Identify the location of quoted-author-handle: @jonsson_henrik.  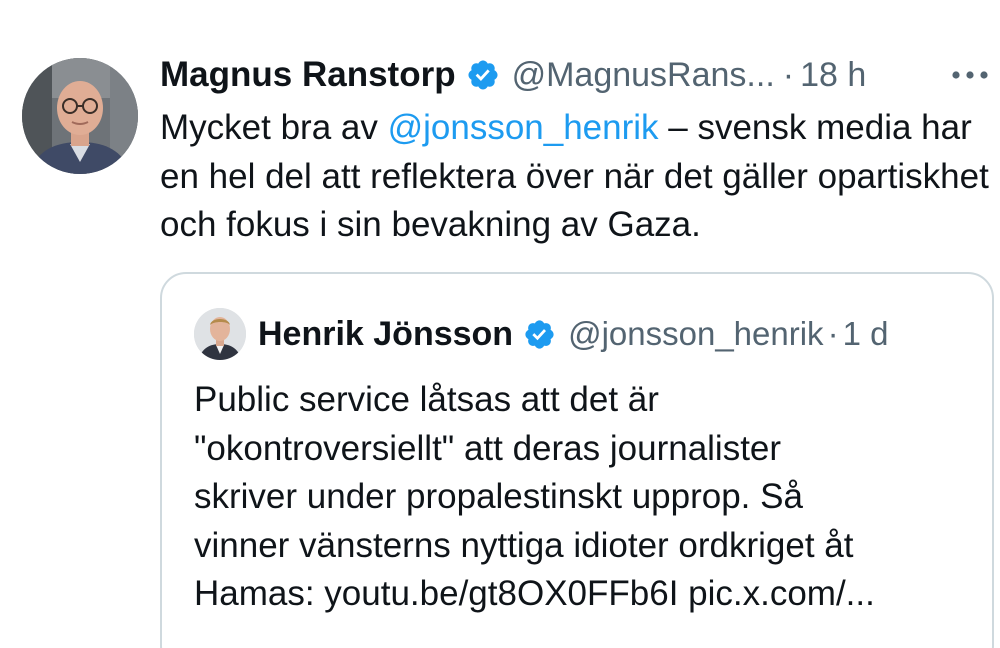
(695, 334).